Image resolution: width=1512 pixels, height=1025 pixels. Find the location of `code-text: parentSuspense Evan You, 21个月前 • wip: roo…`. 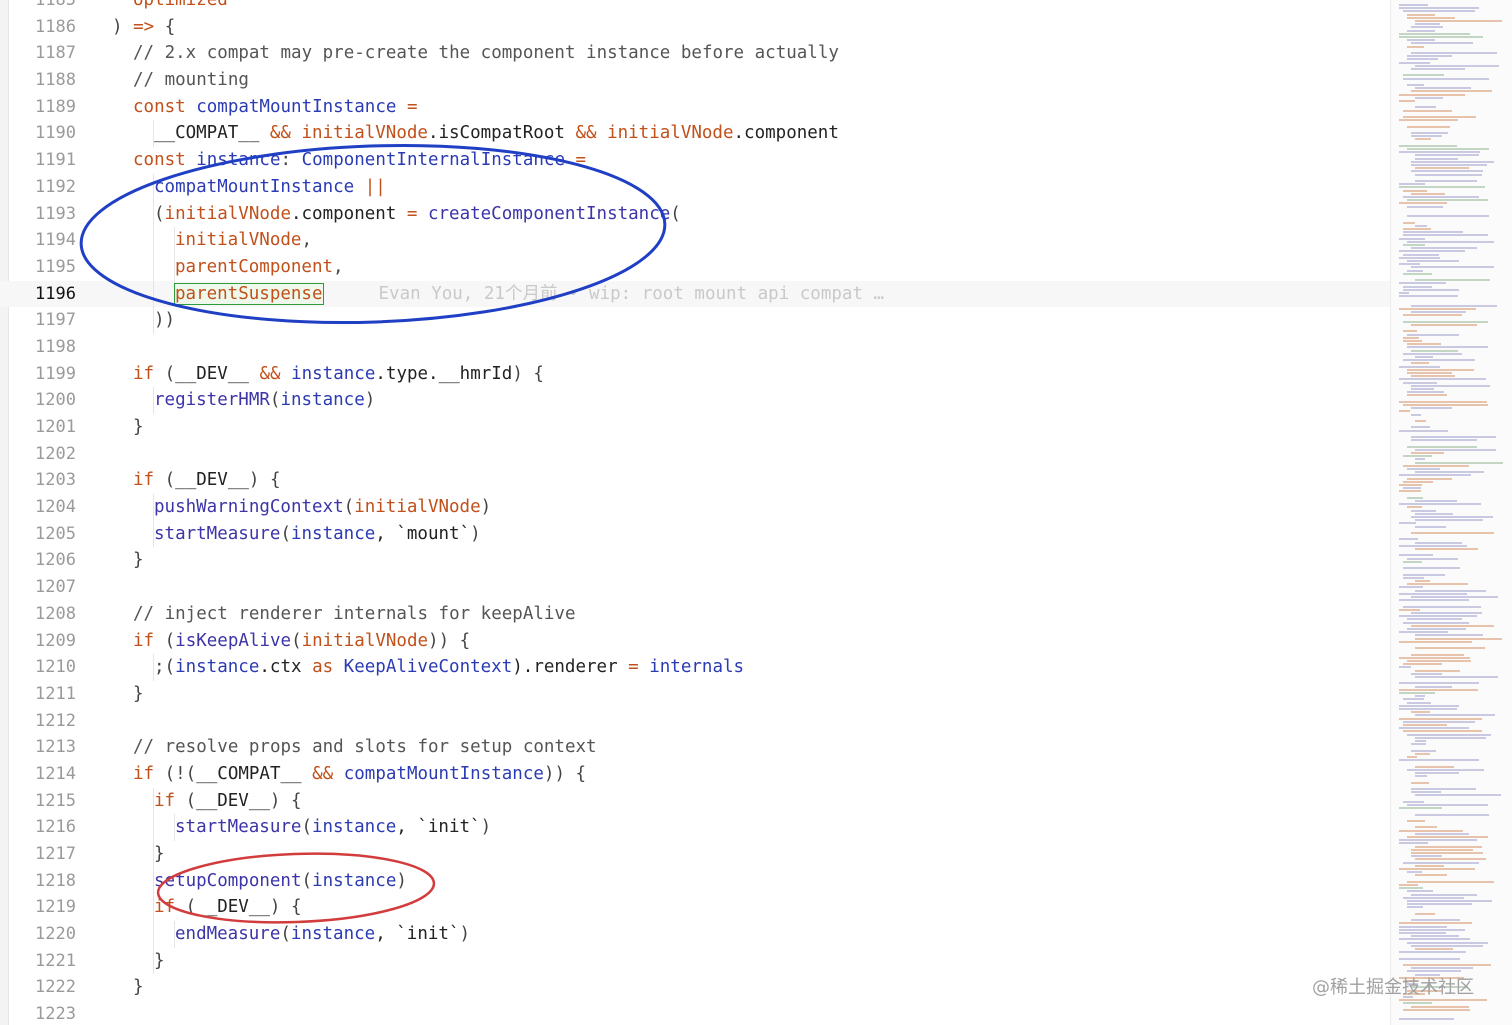

code-text: parentSuspense Evan You, 21个月前 • wip: roo… is located at coordinates (529, 294).